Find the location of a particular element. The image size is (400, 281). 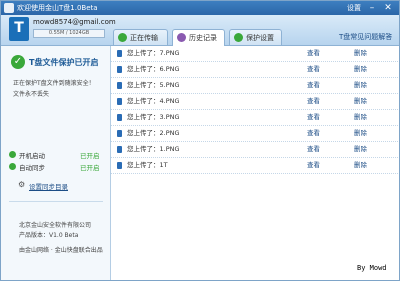

close-icon: ✕ is located at coordinates (388, 8).